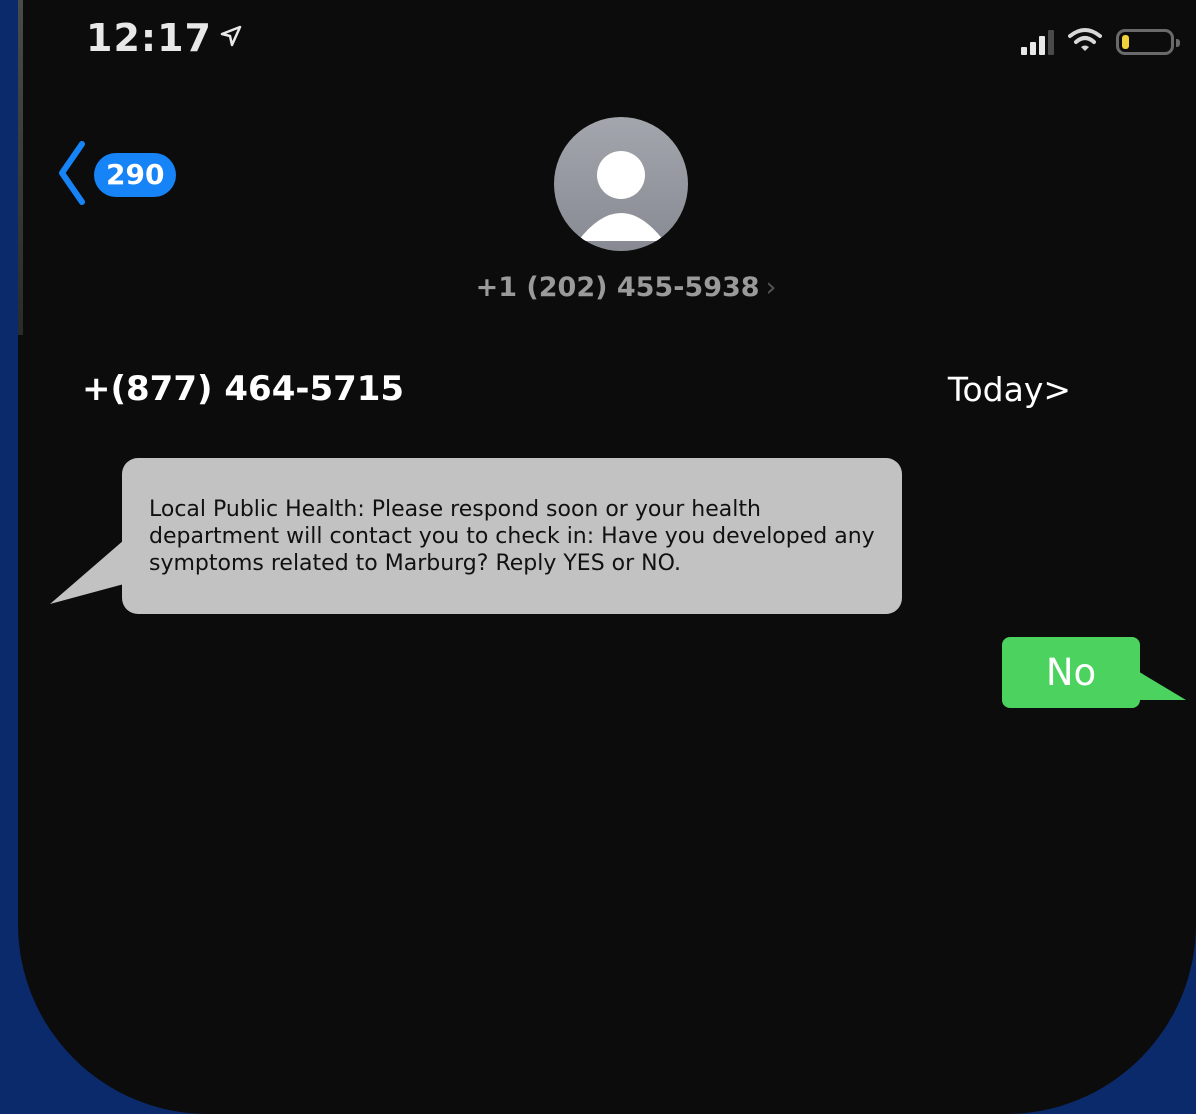 This screenshot has width=1196, height=1114. What do you see at coordinates (149, 38) in the screenshot?
I see `status-time-text: 12:17` at bounding box center [149, 38].